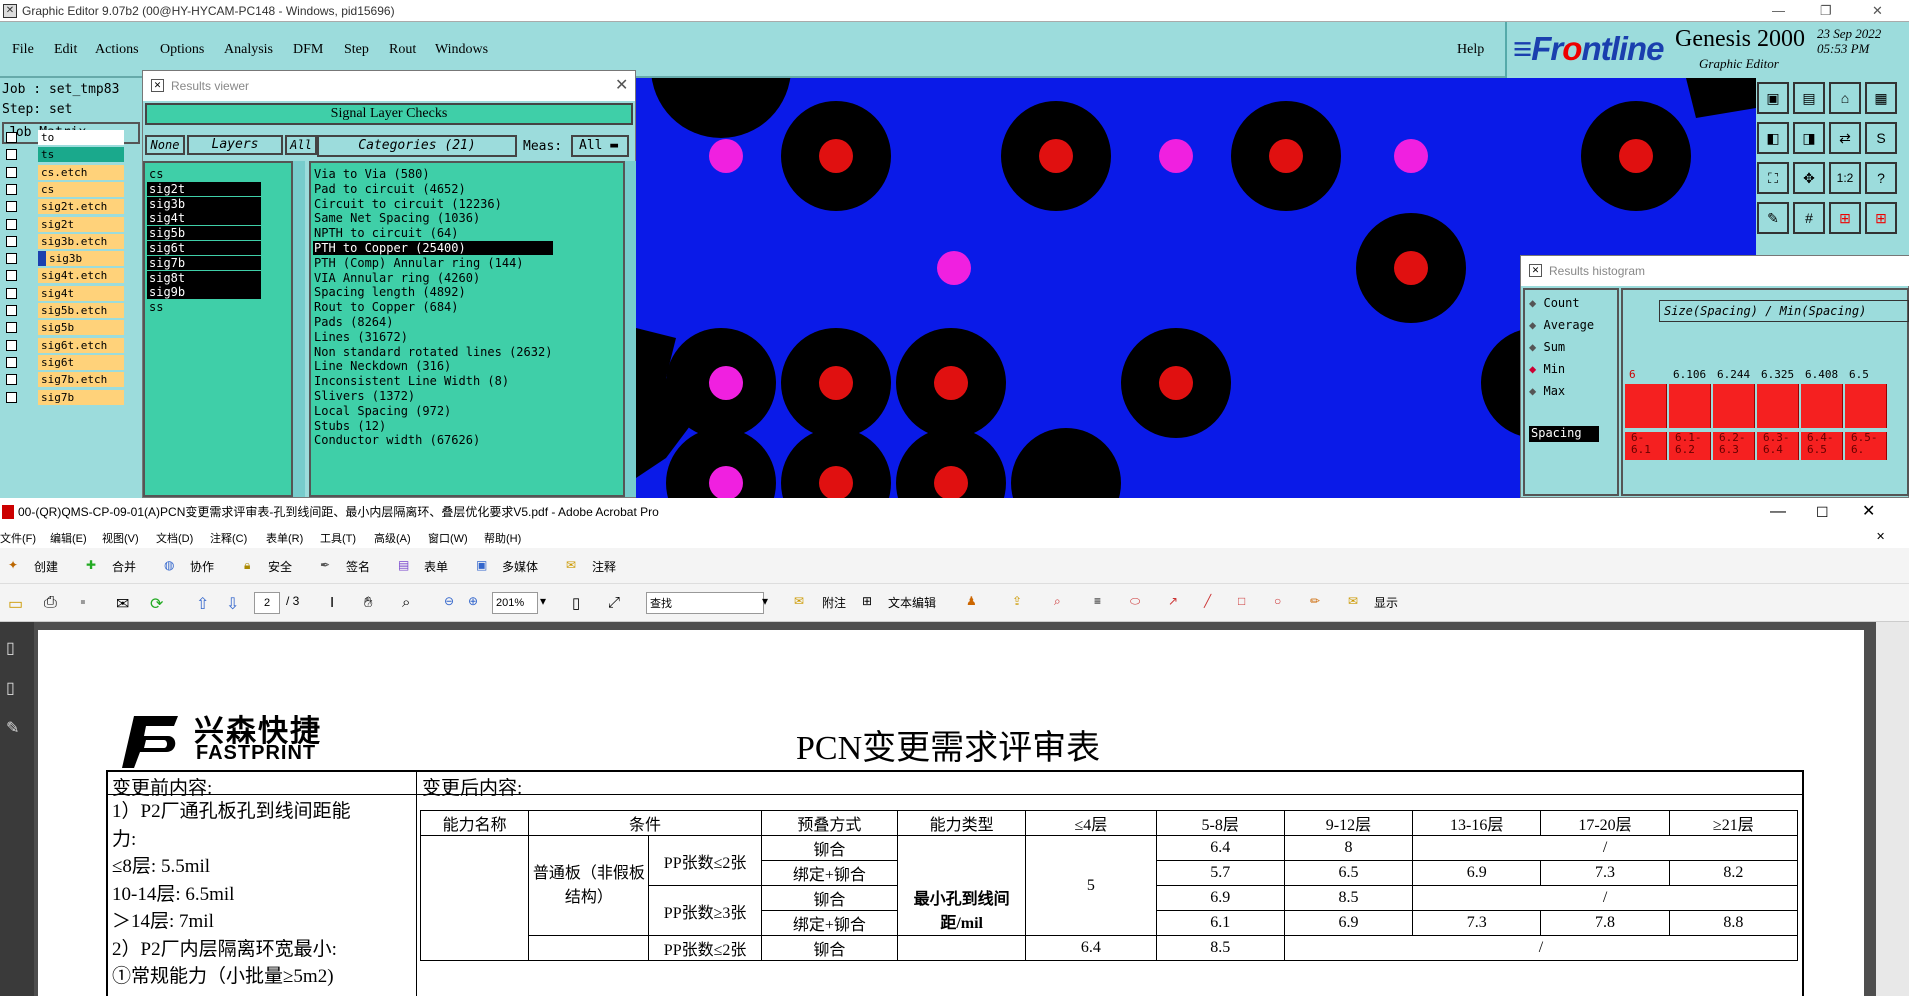  What do you see at coordinates (1017, 601) in the screenshot?
I see `highlight-icon: ⇪` at bounding box center [1017, 601].